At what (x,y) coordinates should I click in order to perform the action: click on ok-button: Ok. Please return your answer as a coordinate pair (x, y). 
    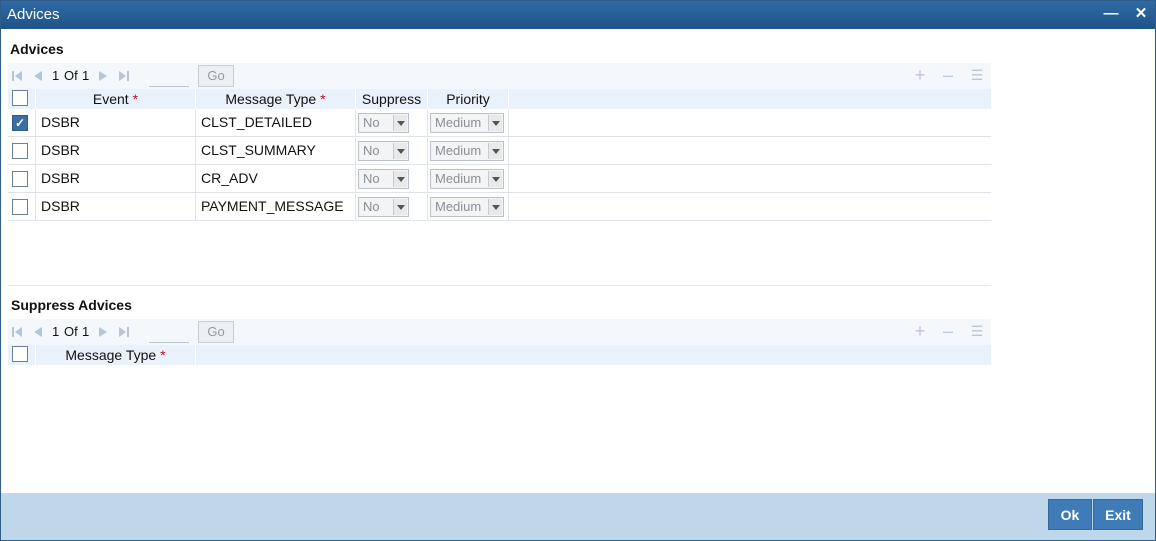
    Looking at the image, I should click on (1070, 514).